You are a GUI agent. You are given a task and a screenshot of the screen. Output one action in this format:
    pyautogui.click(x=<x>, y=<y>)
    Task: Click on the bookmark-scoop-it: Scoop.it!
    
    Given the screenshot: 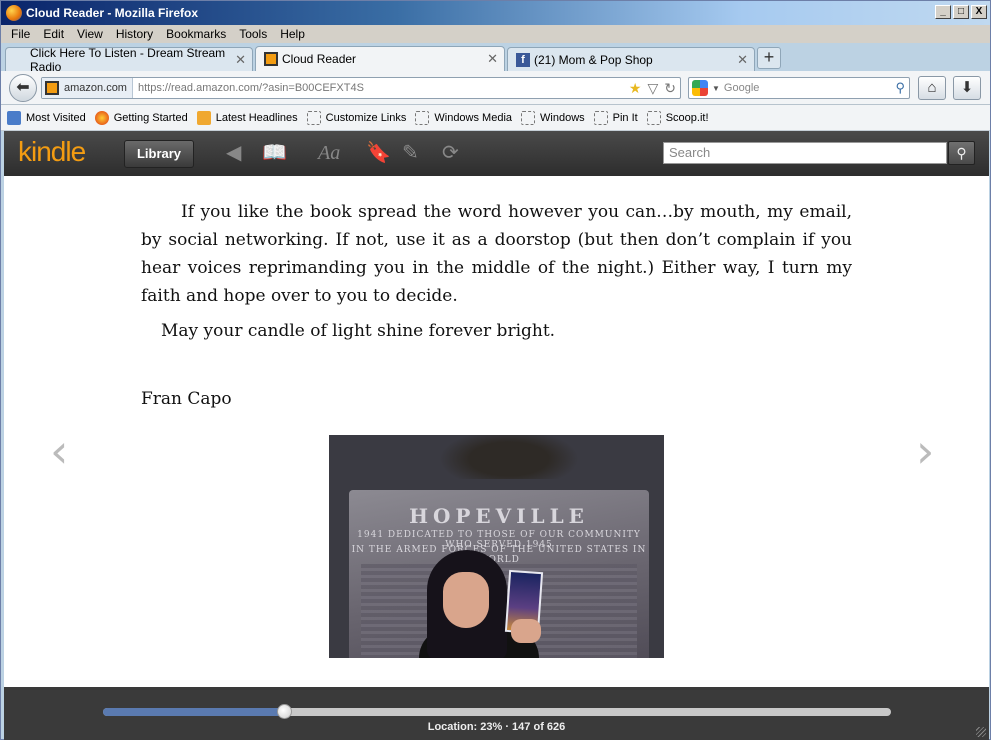 What is the action you would take?
    pyautogui.click(x=677, y=117)
    